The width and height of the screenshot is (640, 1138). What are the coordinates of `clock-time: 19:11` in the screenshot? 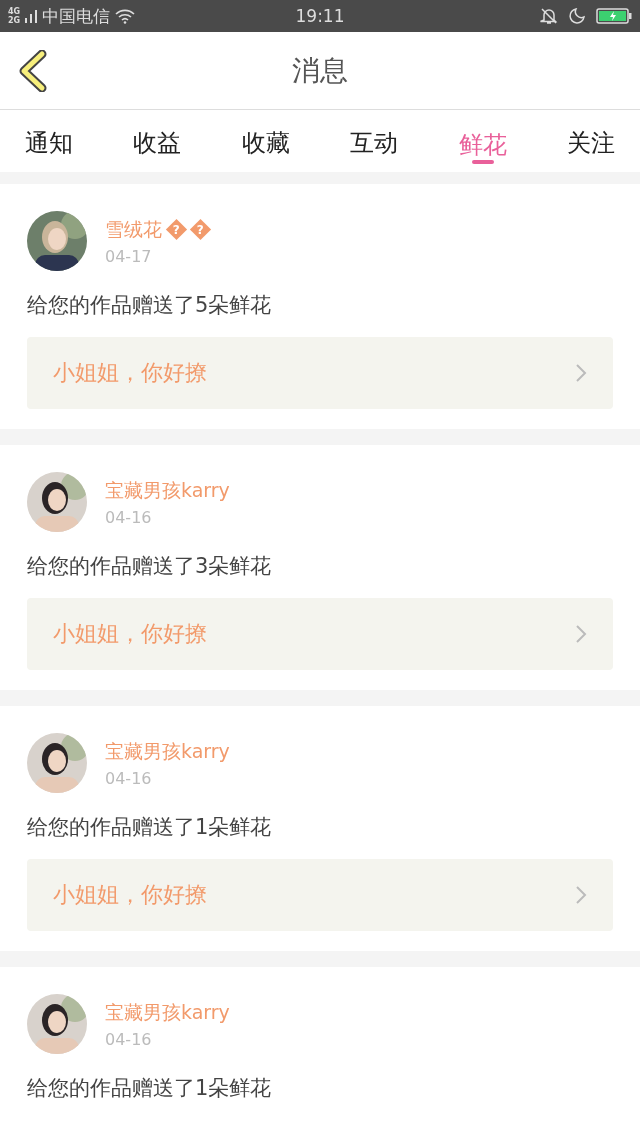 It's located at (320, 16).